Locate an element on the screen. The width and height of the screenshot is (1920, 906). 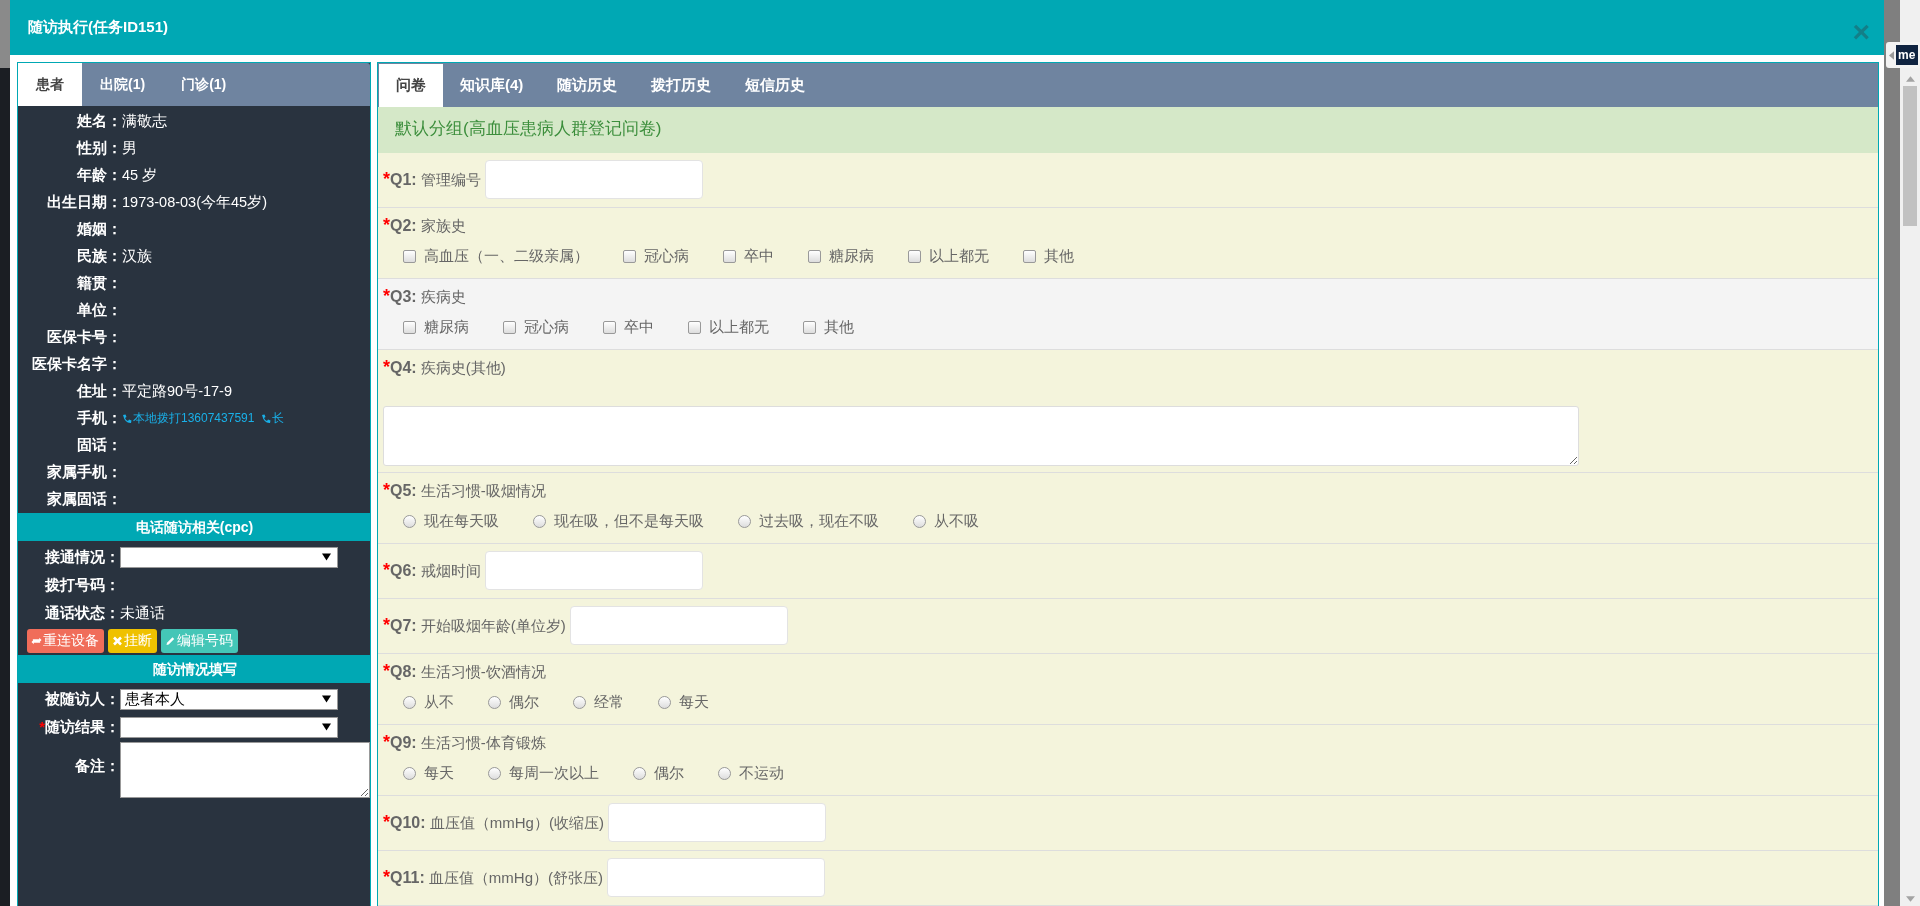
radio-option: 经常 is located at coordinates (598, 702).